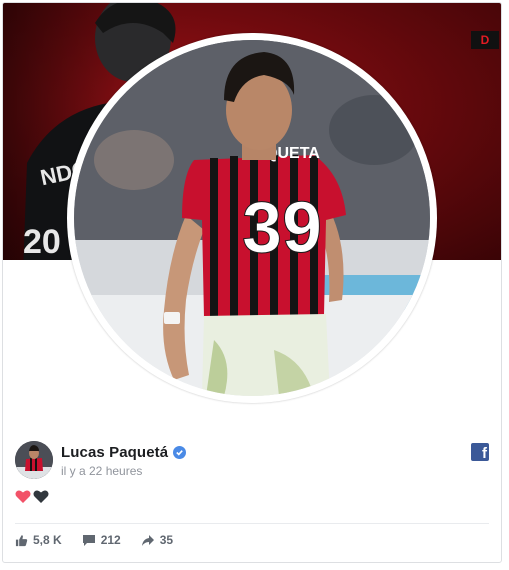  I want to click on comments-count: 212, so click(110, 540).